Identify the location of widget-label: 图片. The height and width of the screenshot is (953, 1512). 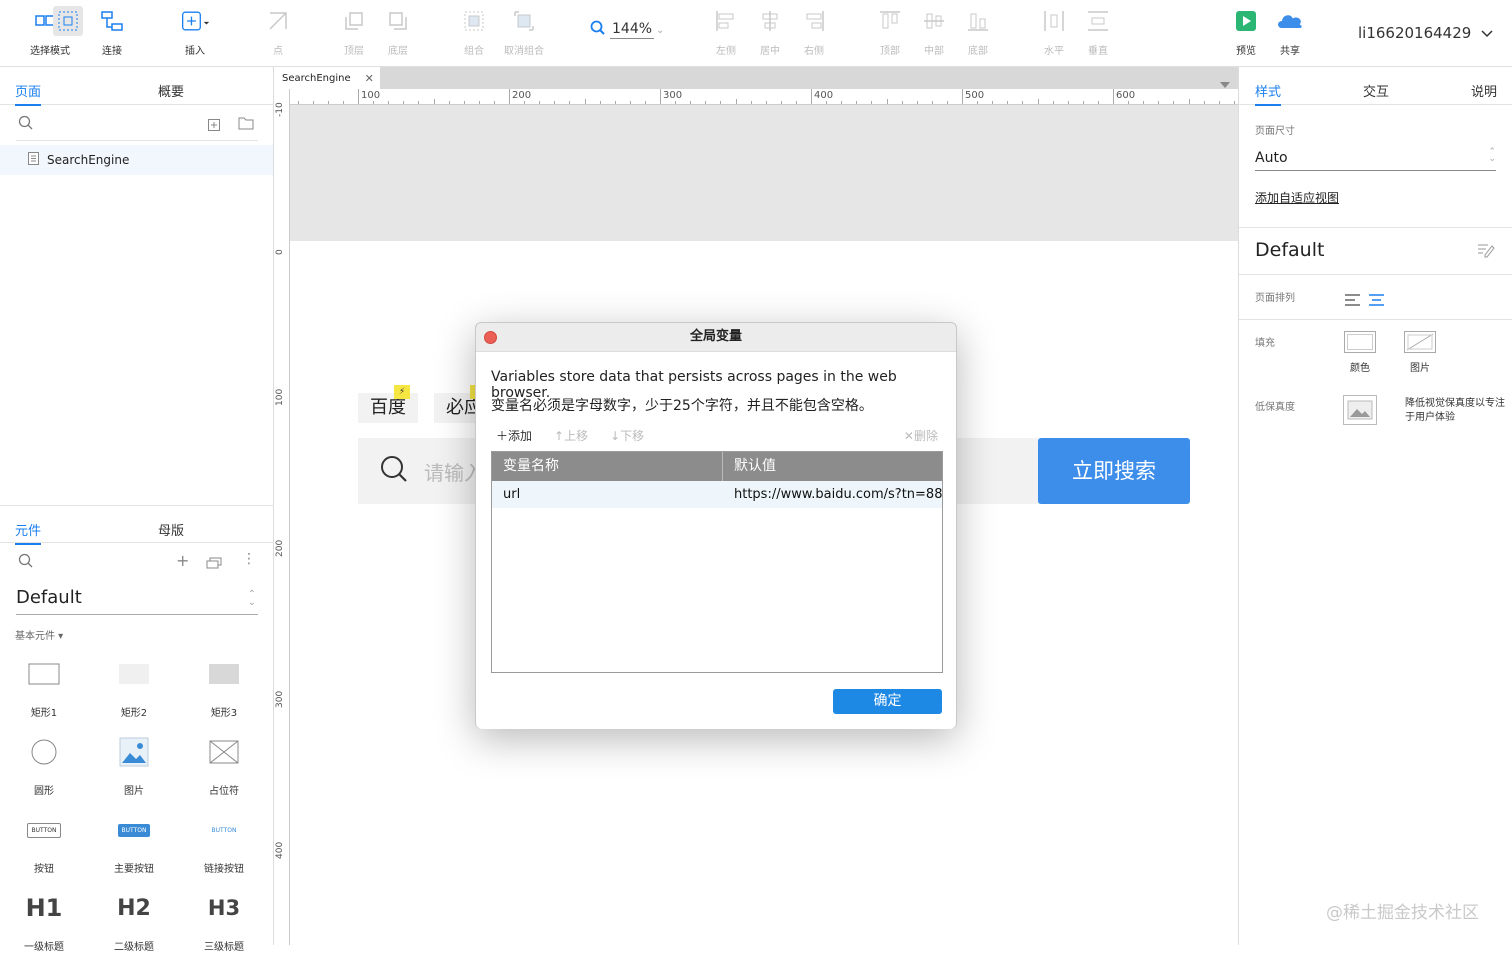
(134, 791).